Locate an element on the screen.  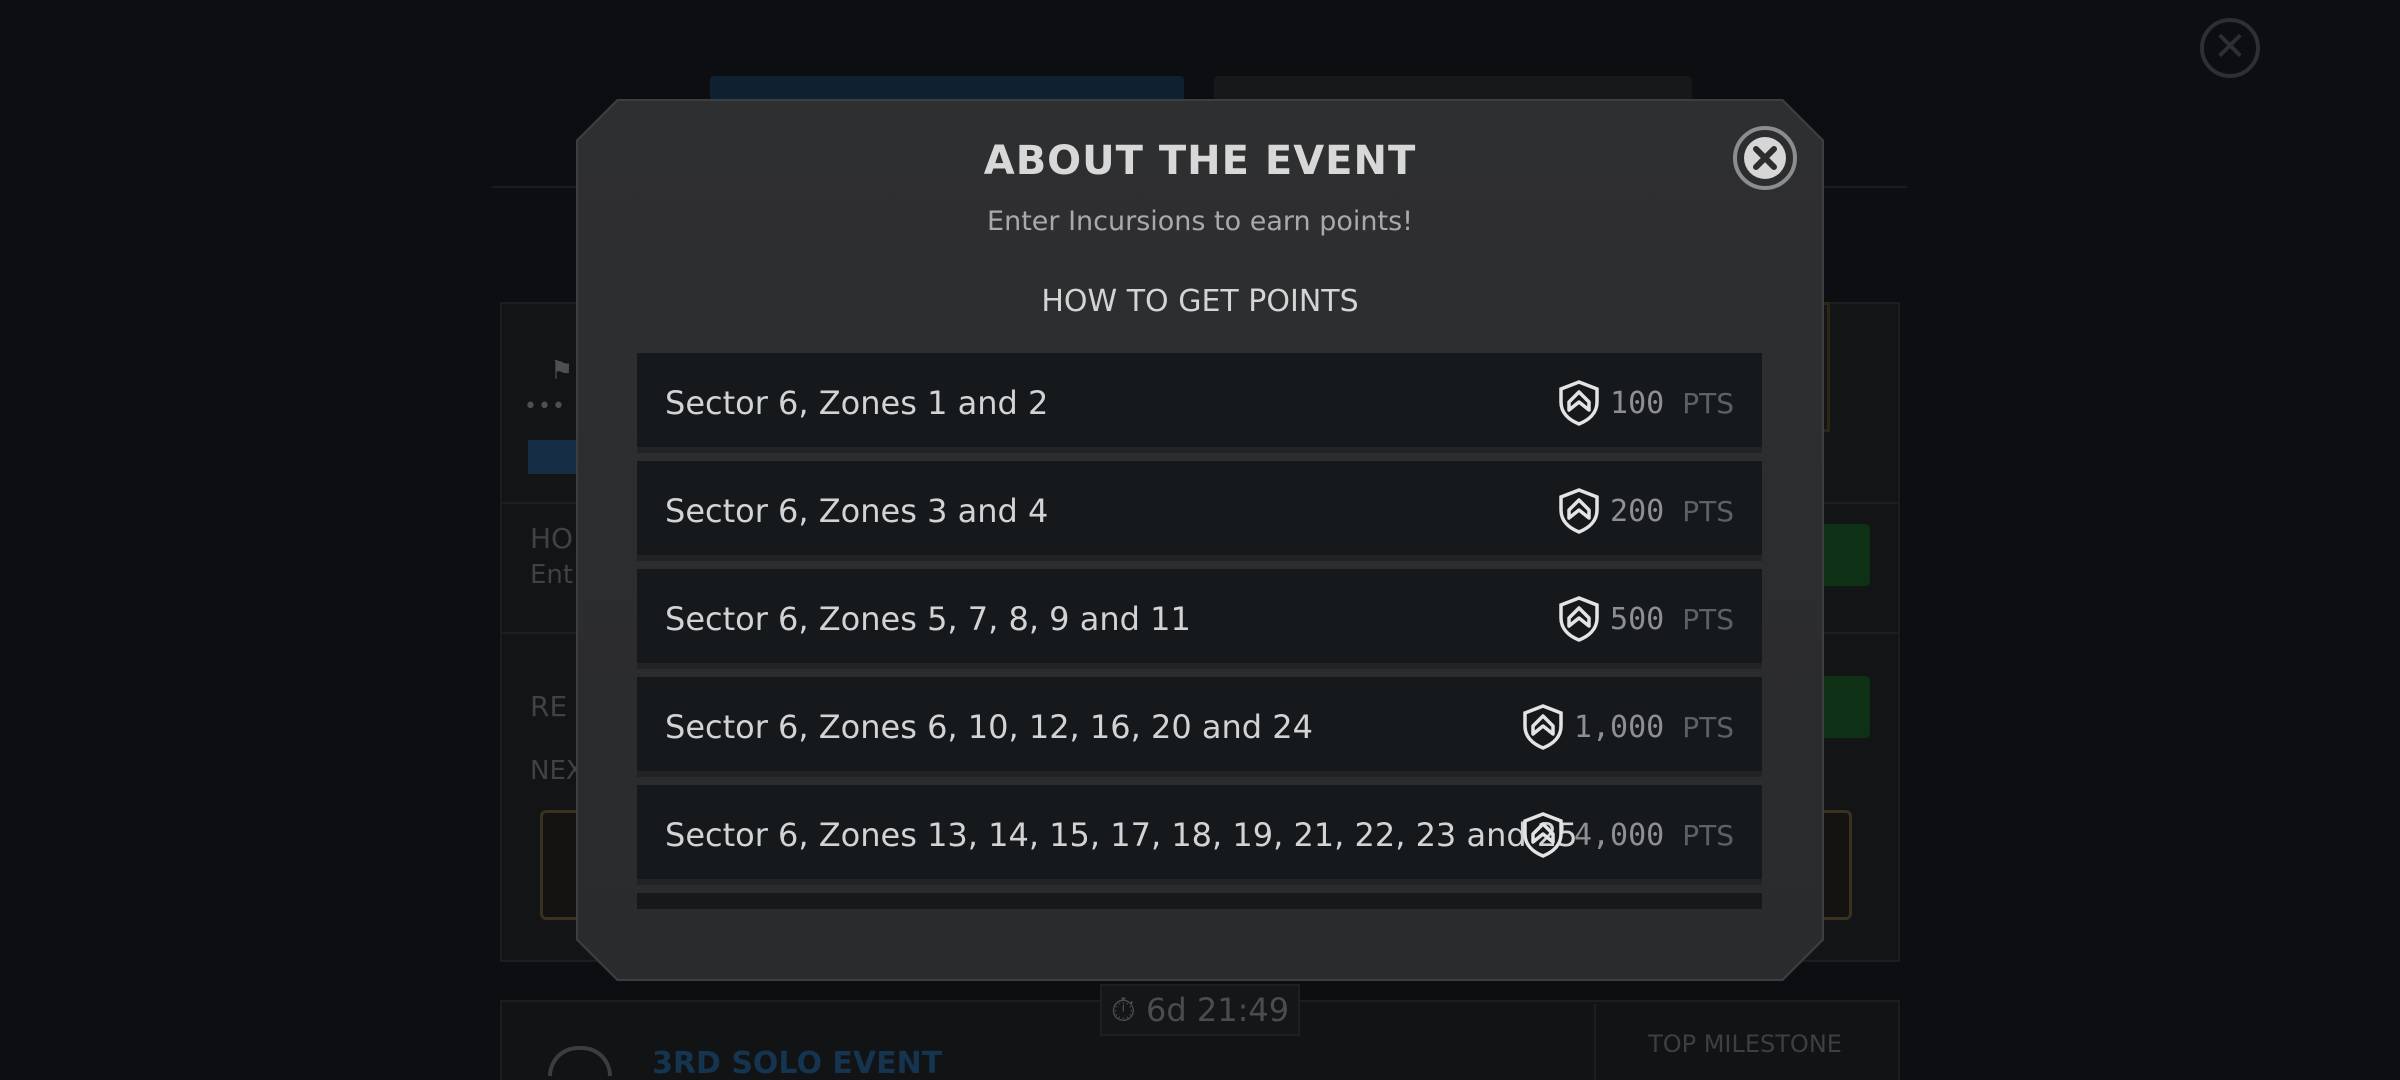
close-button is located at coordinates (1765, 158).